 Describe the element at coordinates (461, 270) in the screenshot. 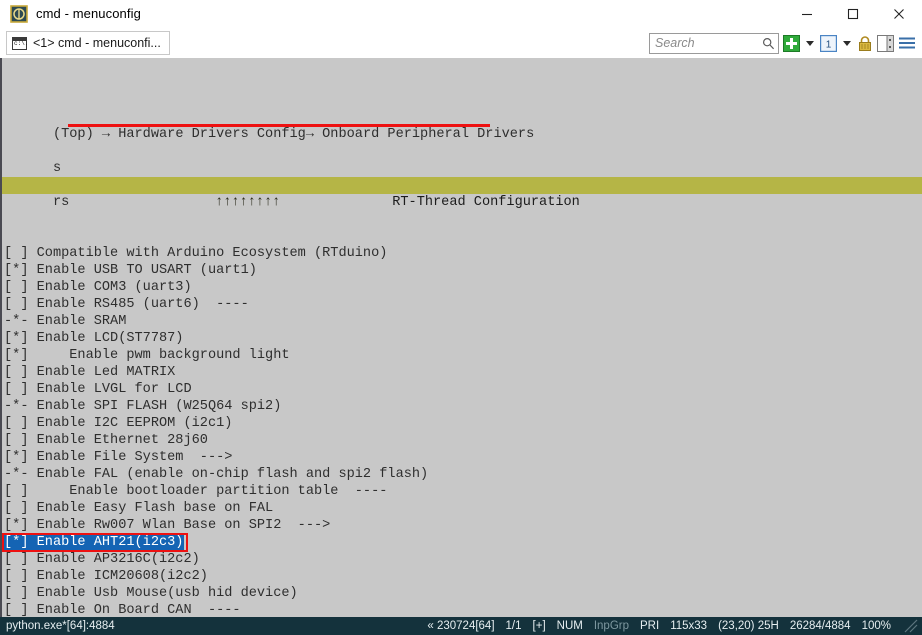

I see `menu-item: [*] Enable USB TO USART (uart1)` at that location.